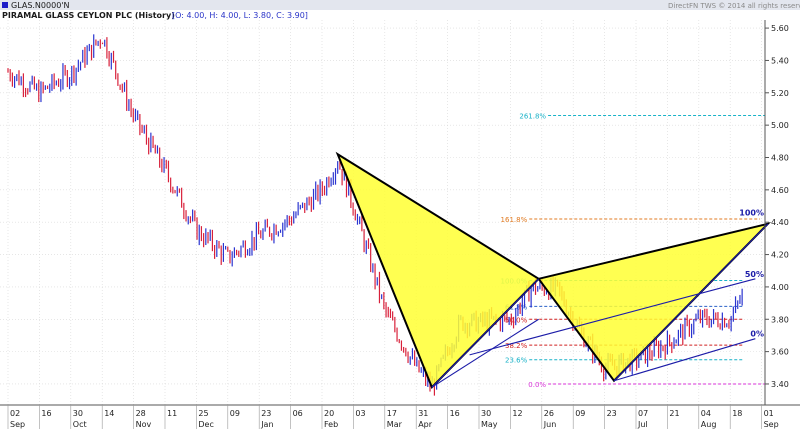 The width and height of the screenshot is (800, 429). I want to click on symbol-label: GLAS.N0000'N, so click(40, 5).